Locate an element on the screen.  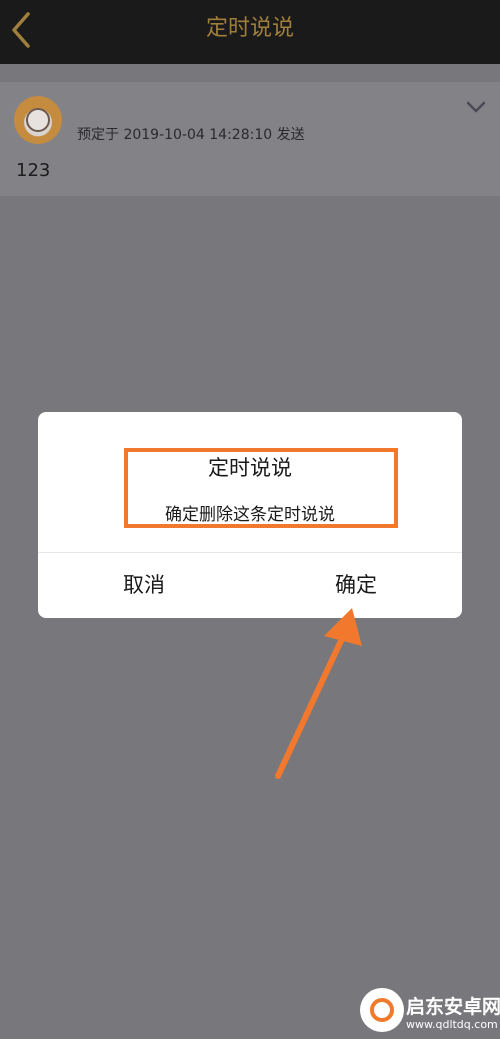
watermark-logo-icon is located at coordinates (382, 1010).